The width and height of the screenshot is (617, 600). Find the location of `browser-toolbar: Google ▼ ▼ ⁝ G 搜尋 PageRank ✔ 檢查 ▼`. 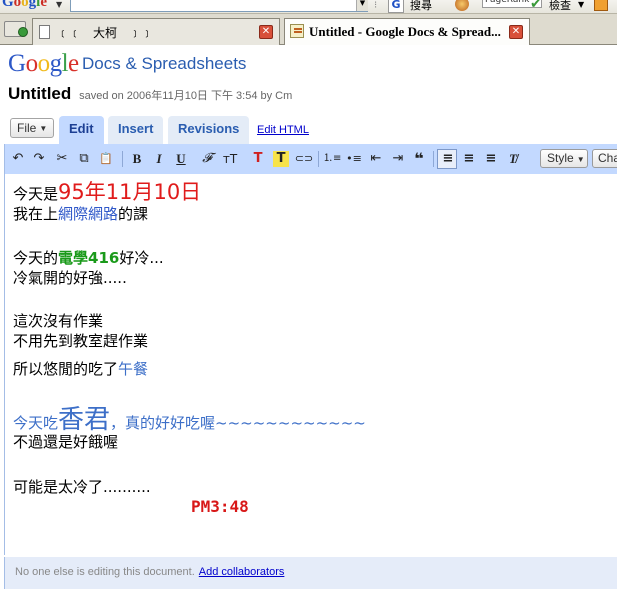

browser-toolbar: Google ▼ ▼ ⁝ G 搜尋 PageRank ✔ 檢查 ▼ is located at coordinates (308, 7).